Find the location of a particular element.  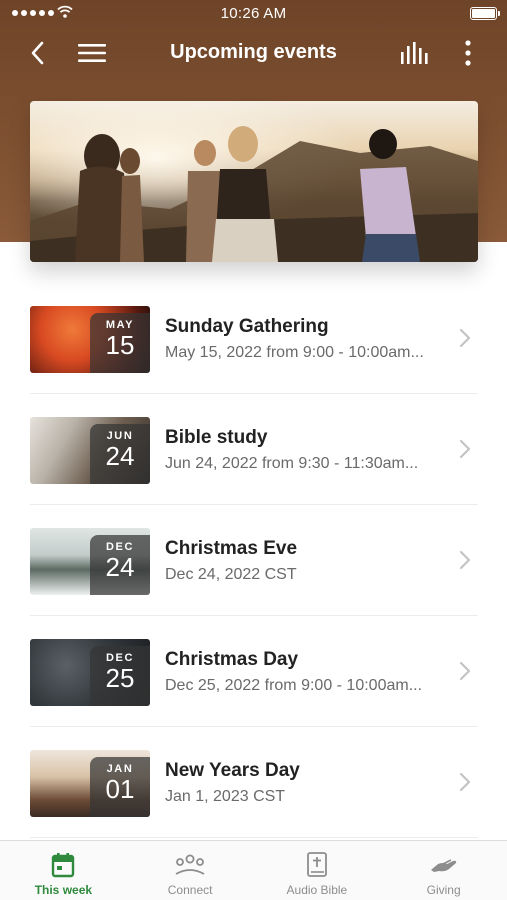

event-day: 01 is located at coordinates (120, 789).